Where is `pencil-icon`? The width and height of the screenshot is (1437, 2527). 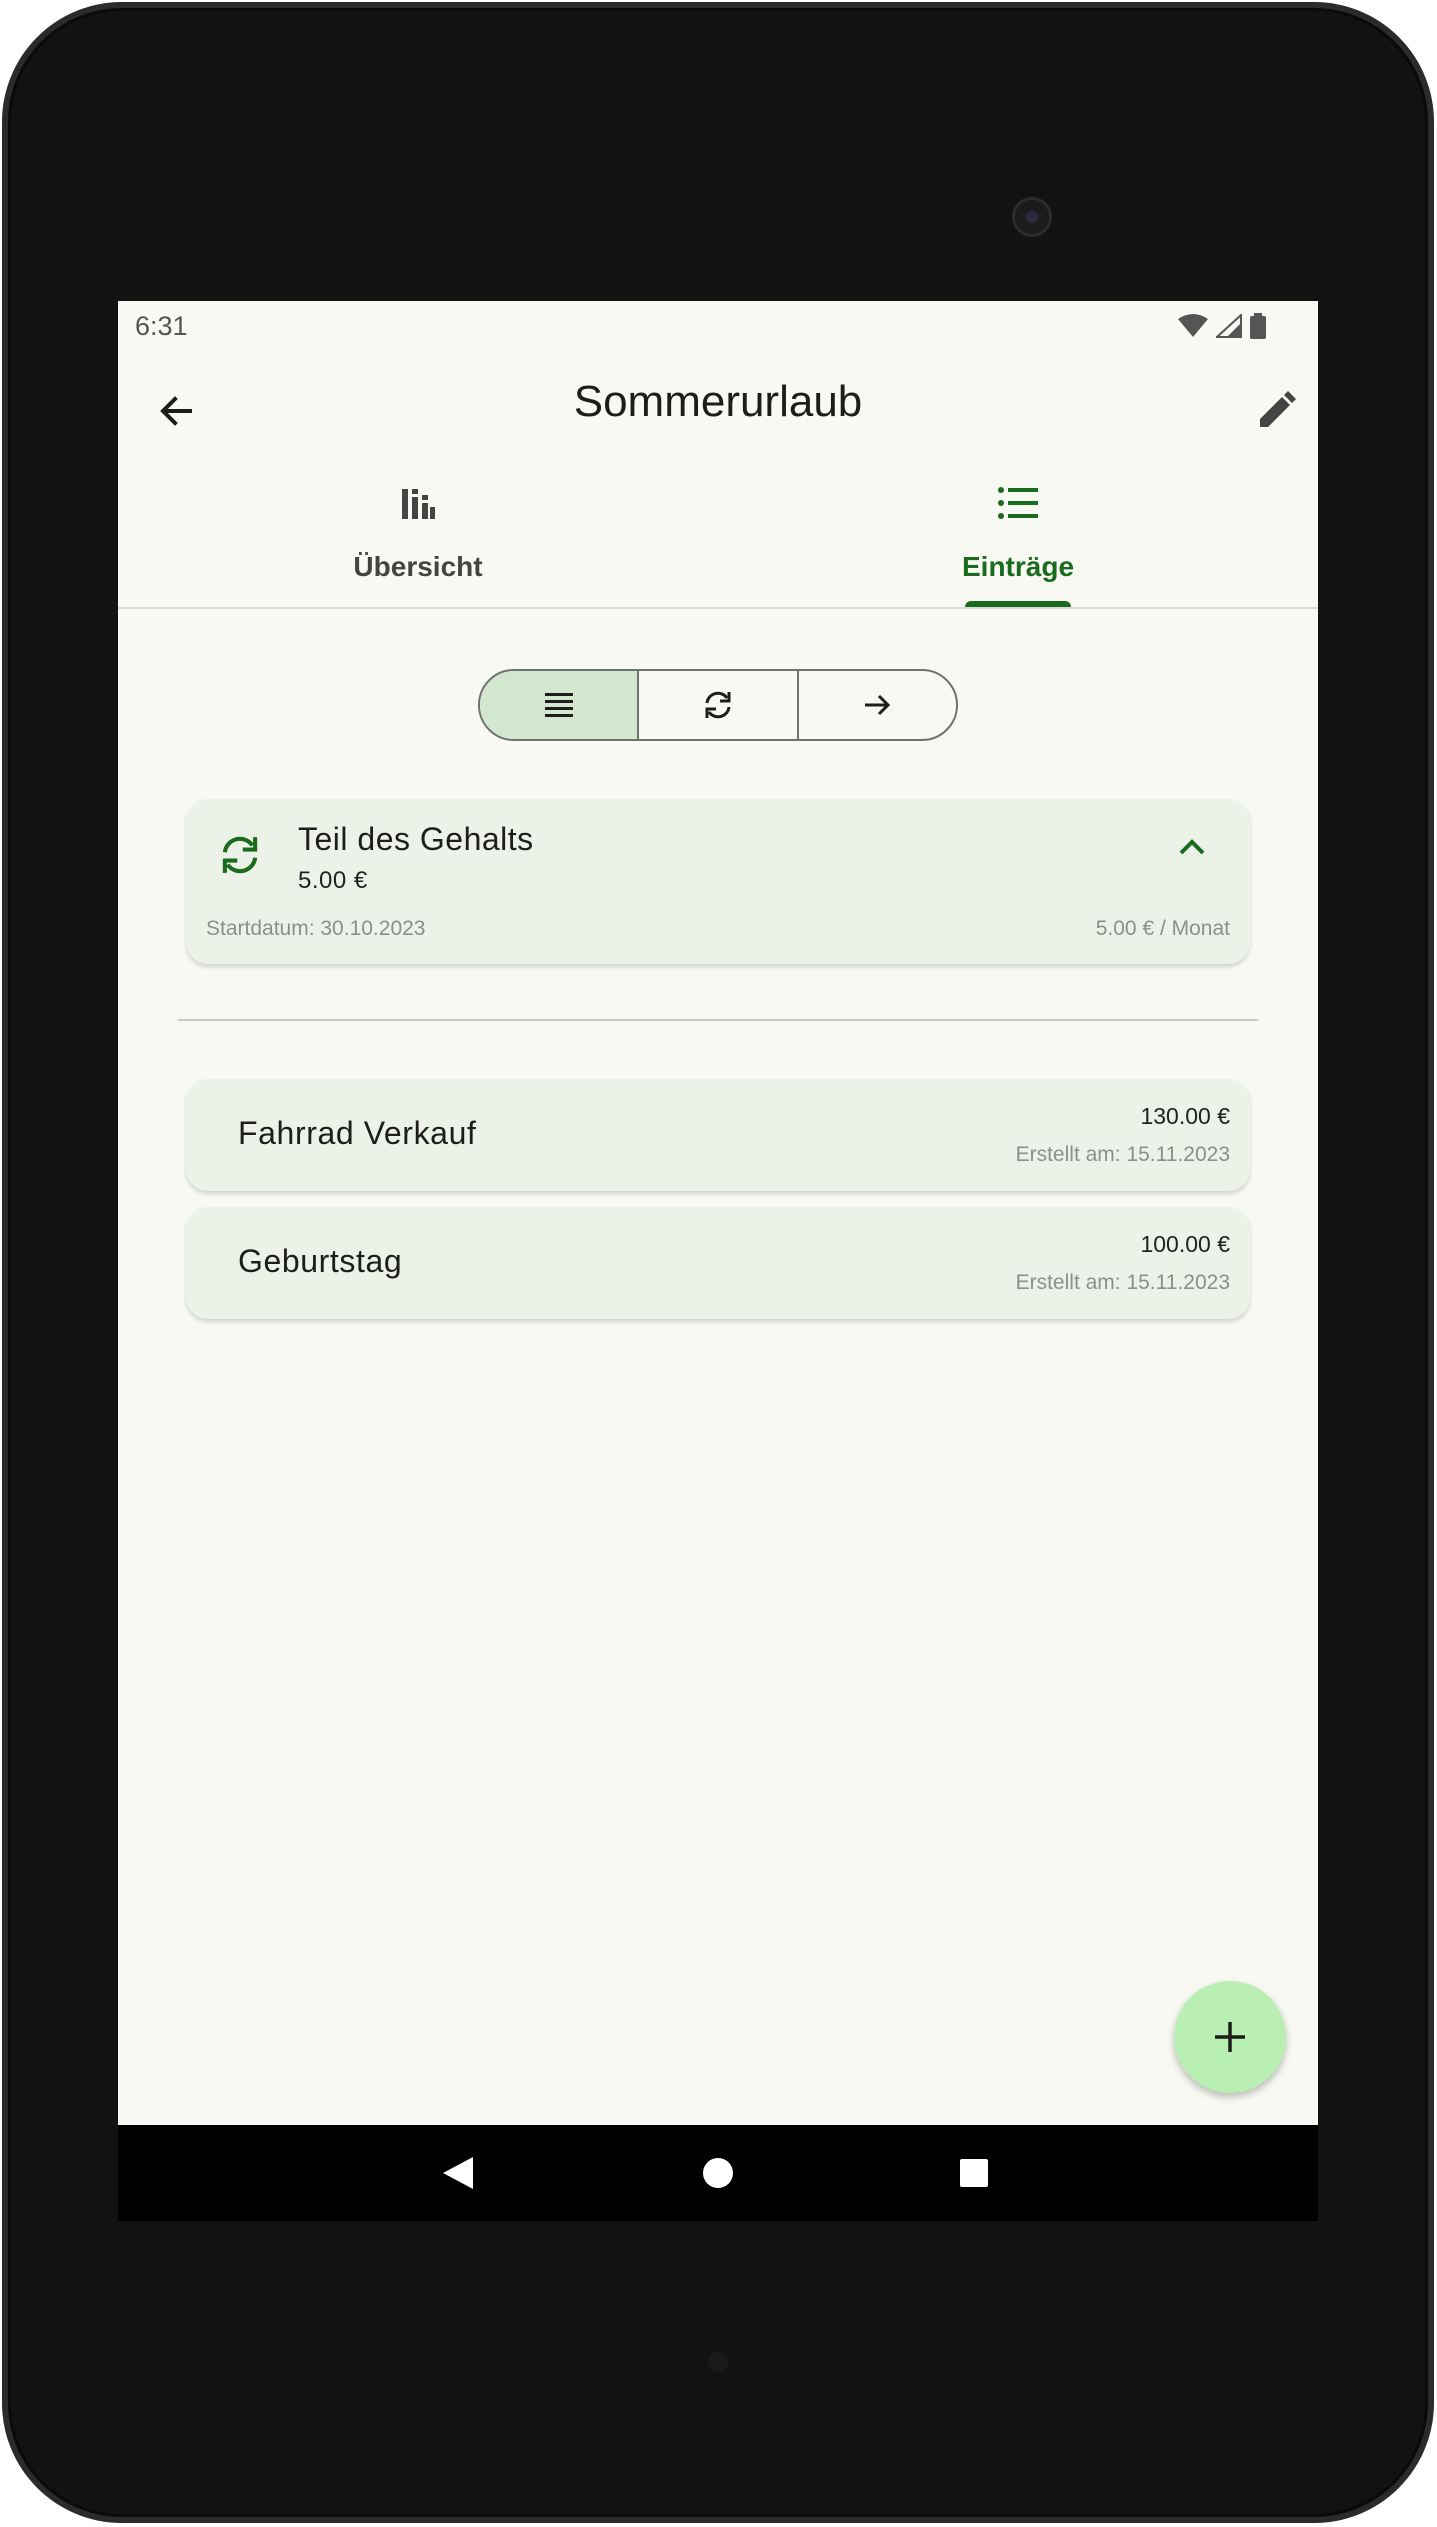 pencil-icon is located at coordinates (1278, 409).